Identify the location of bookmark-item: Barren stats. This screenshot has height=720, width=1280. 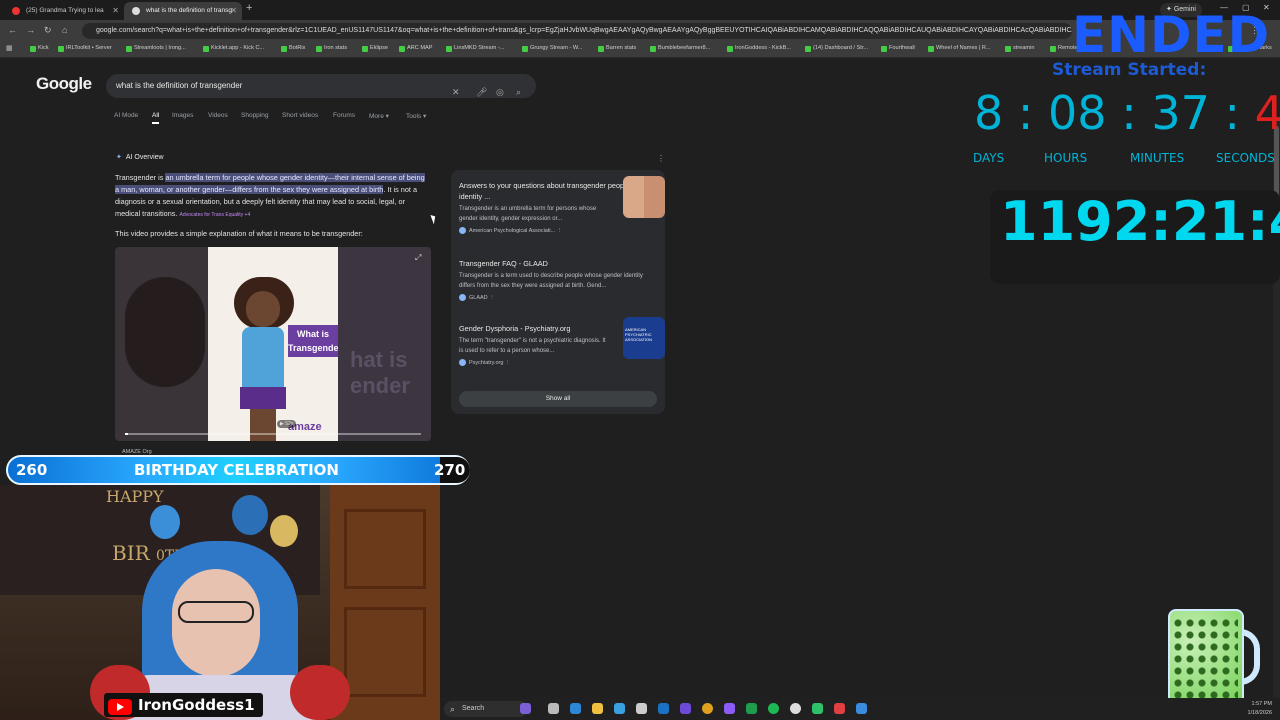
(617, 48).